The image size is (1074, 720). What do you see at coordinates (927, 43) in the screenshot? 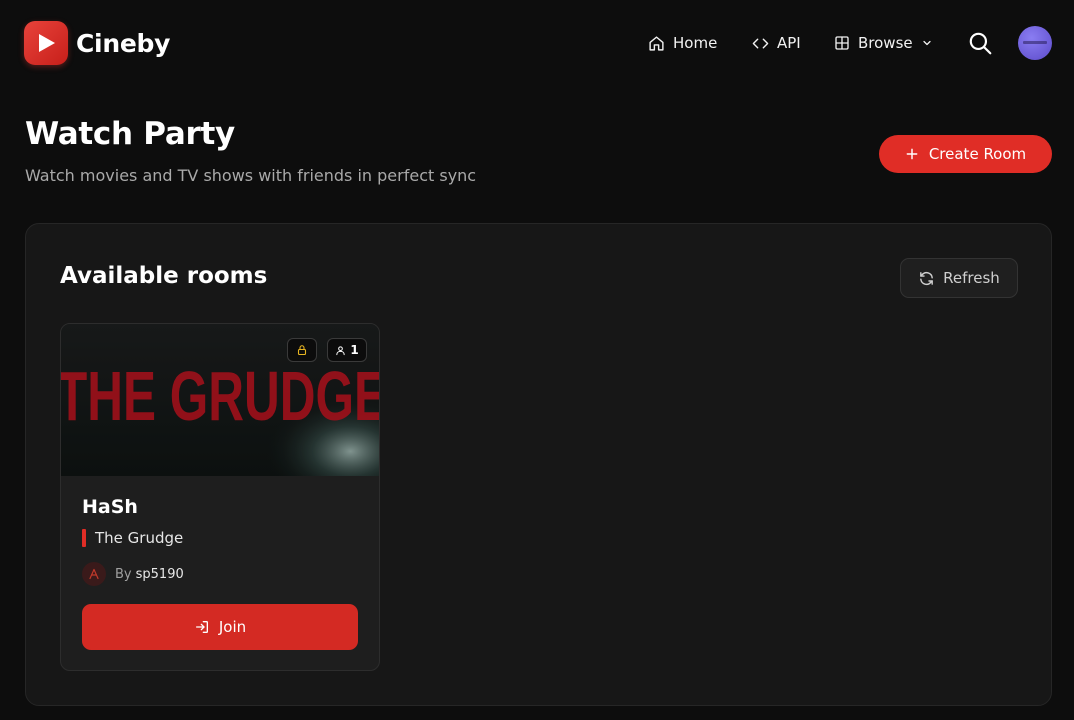
I see `chevron-down-icon` at bounding box center [927, 43].